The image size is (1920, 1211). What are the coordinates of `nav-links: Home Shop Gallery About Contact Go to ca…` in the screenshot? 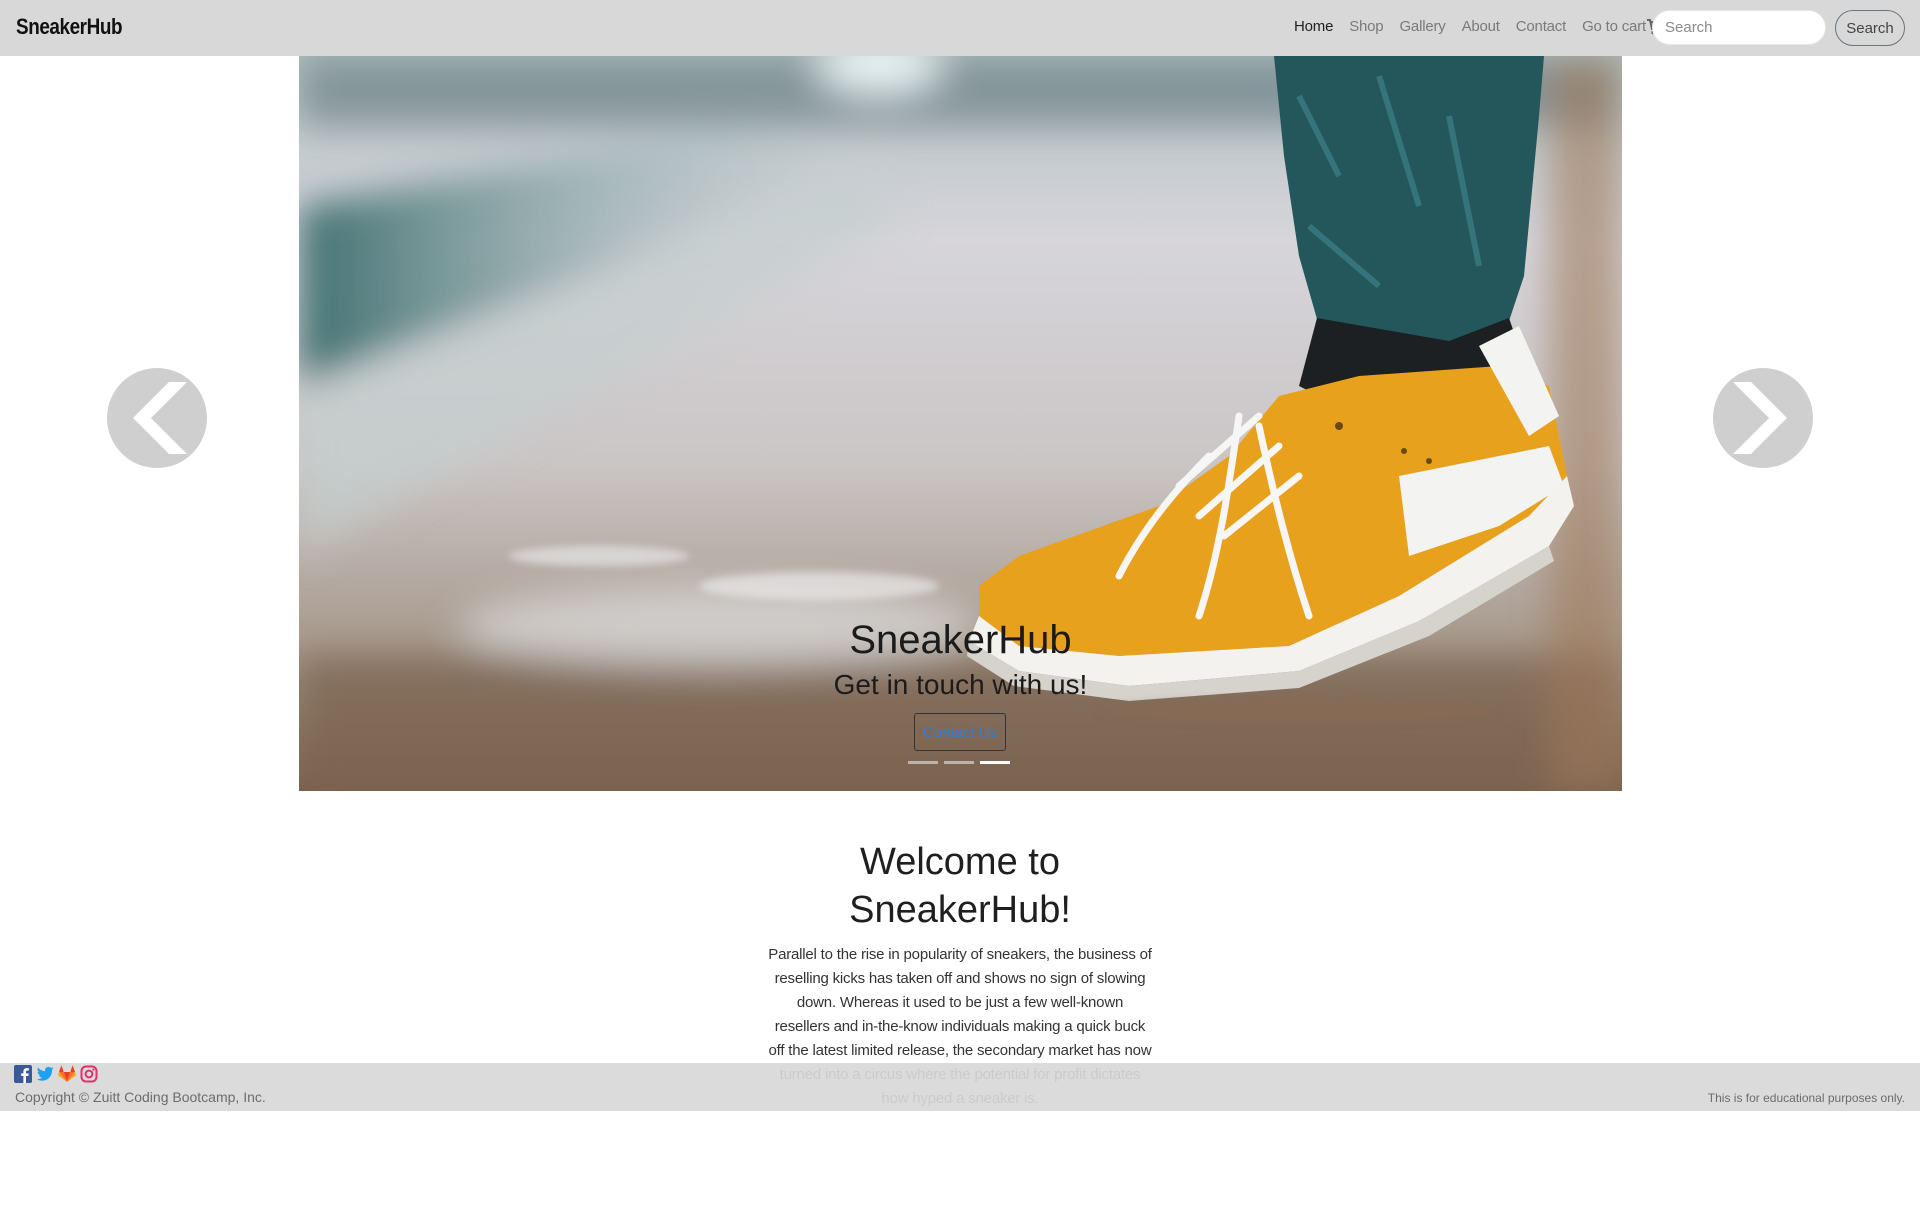 It's located at (1487, 26).